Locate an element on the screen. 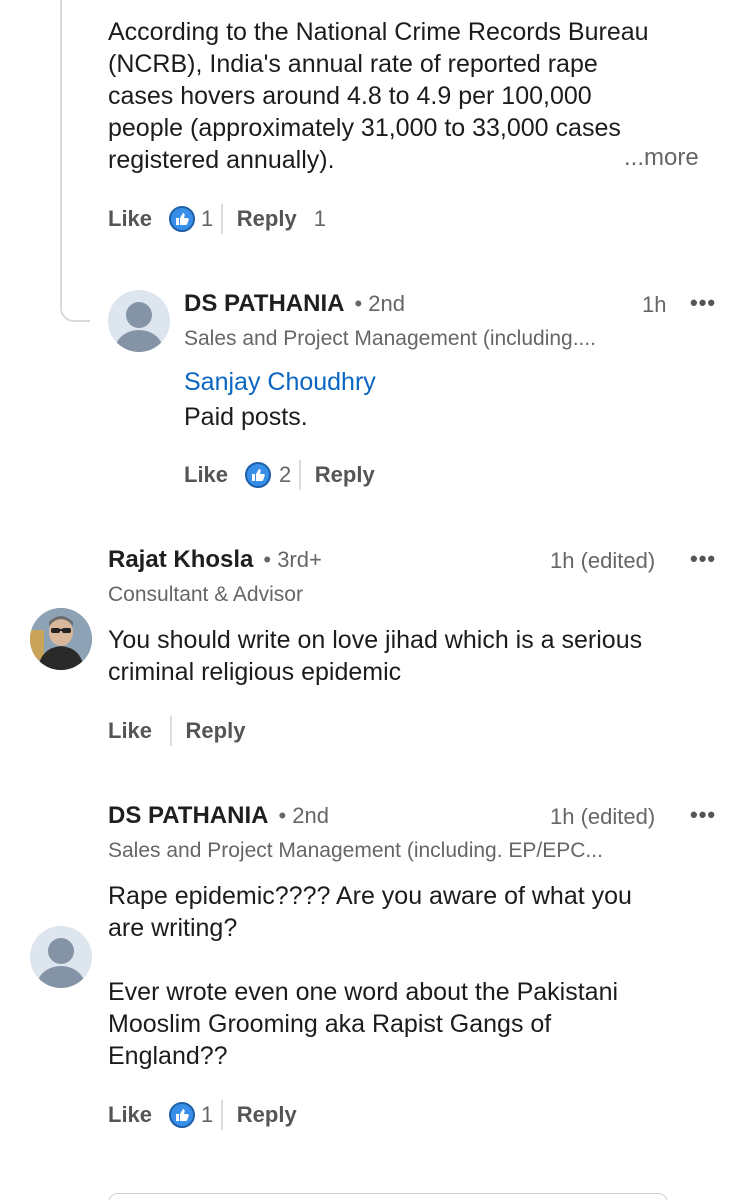  comment-author-row: Rajat Khosla • 3rd+ is located at coordinates (215, 560).